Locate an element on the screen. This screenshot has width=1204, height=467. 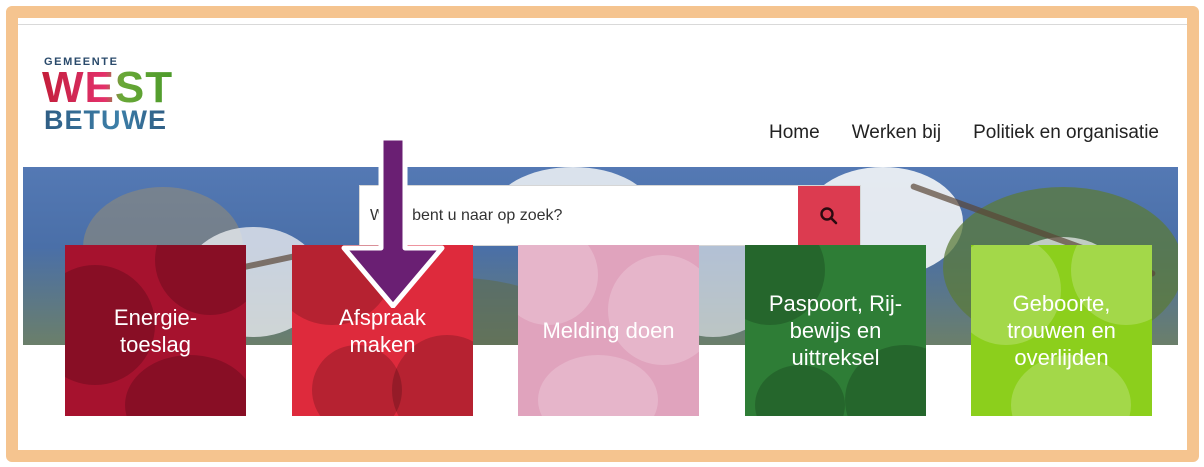
logo: GEMEENTE WEST BETUWE is located at coordinates (128, 101).